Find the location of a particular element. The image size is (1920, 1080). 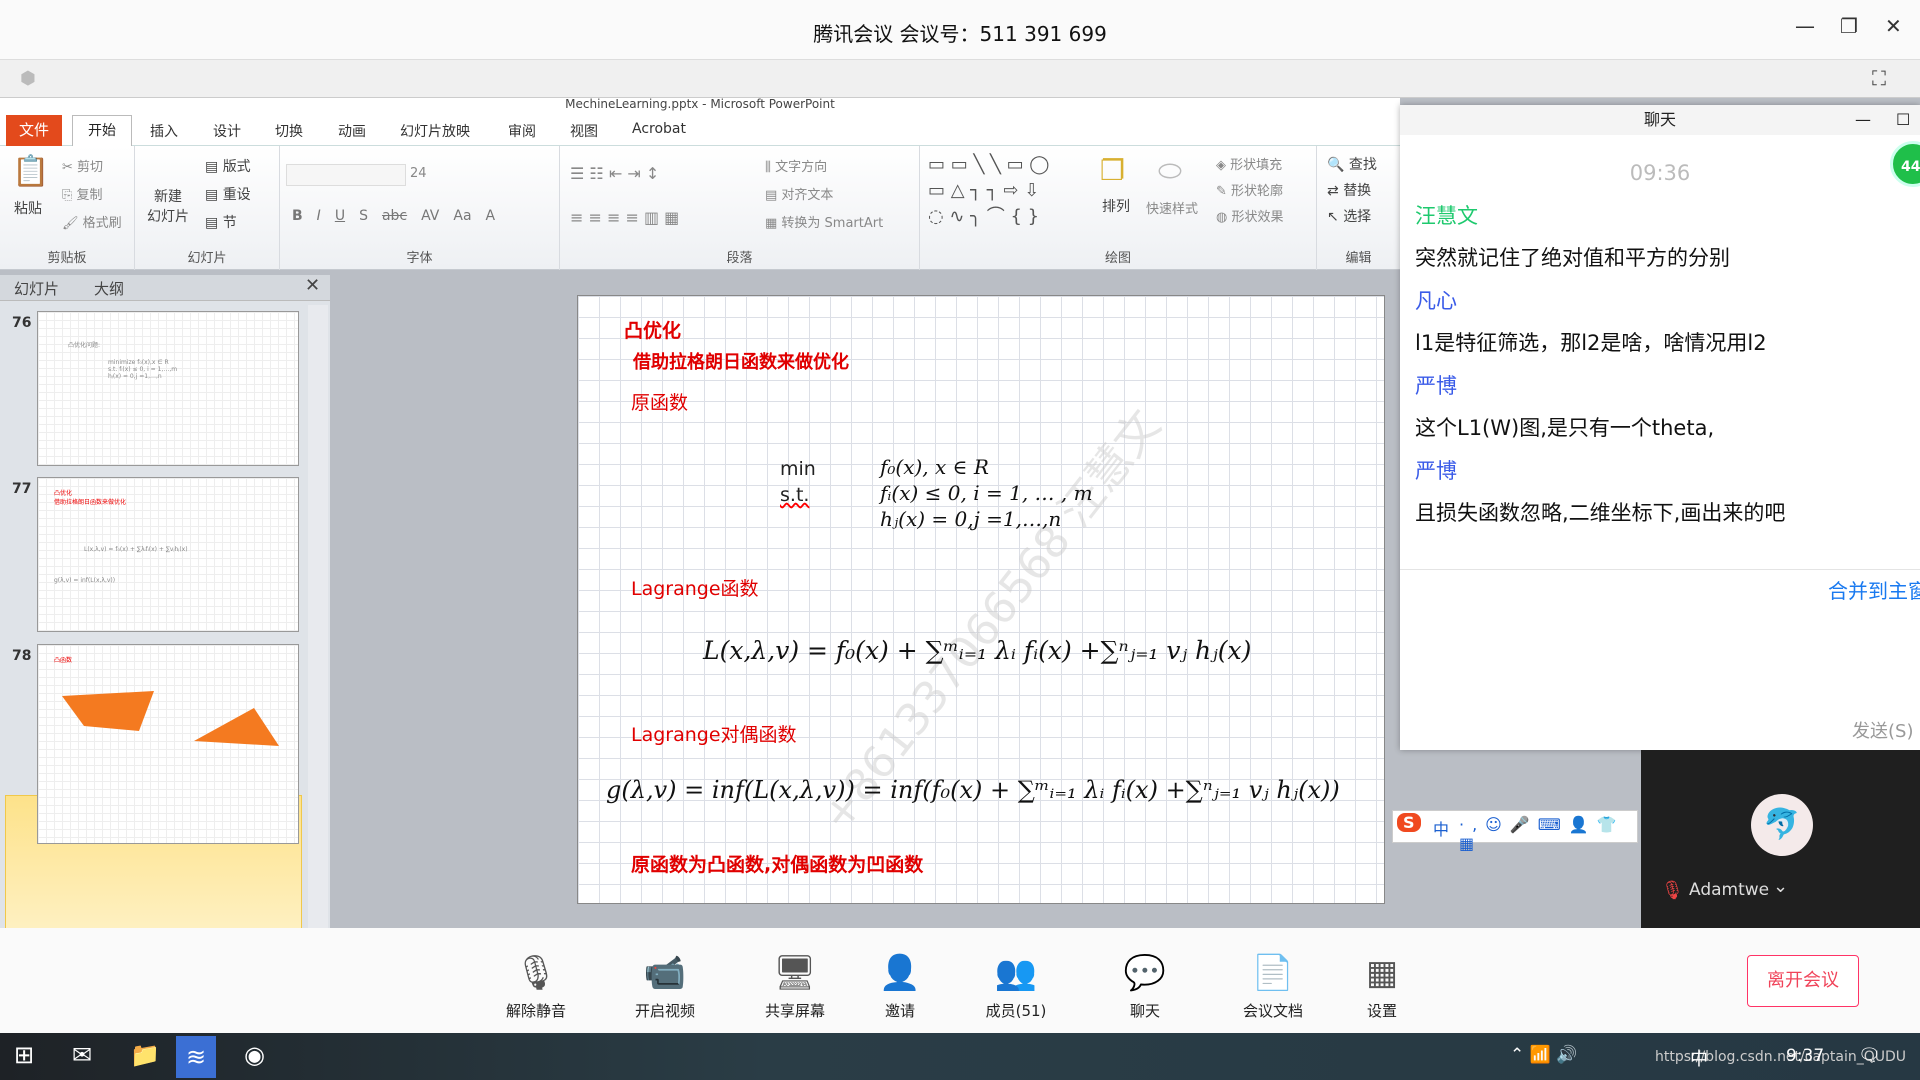

copy-button: ⎘ 复制 is located at coordinates (82, 193).